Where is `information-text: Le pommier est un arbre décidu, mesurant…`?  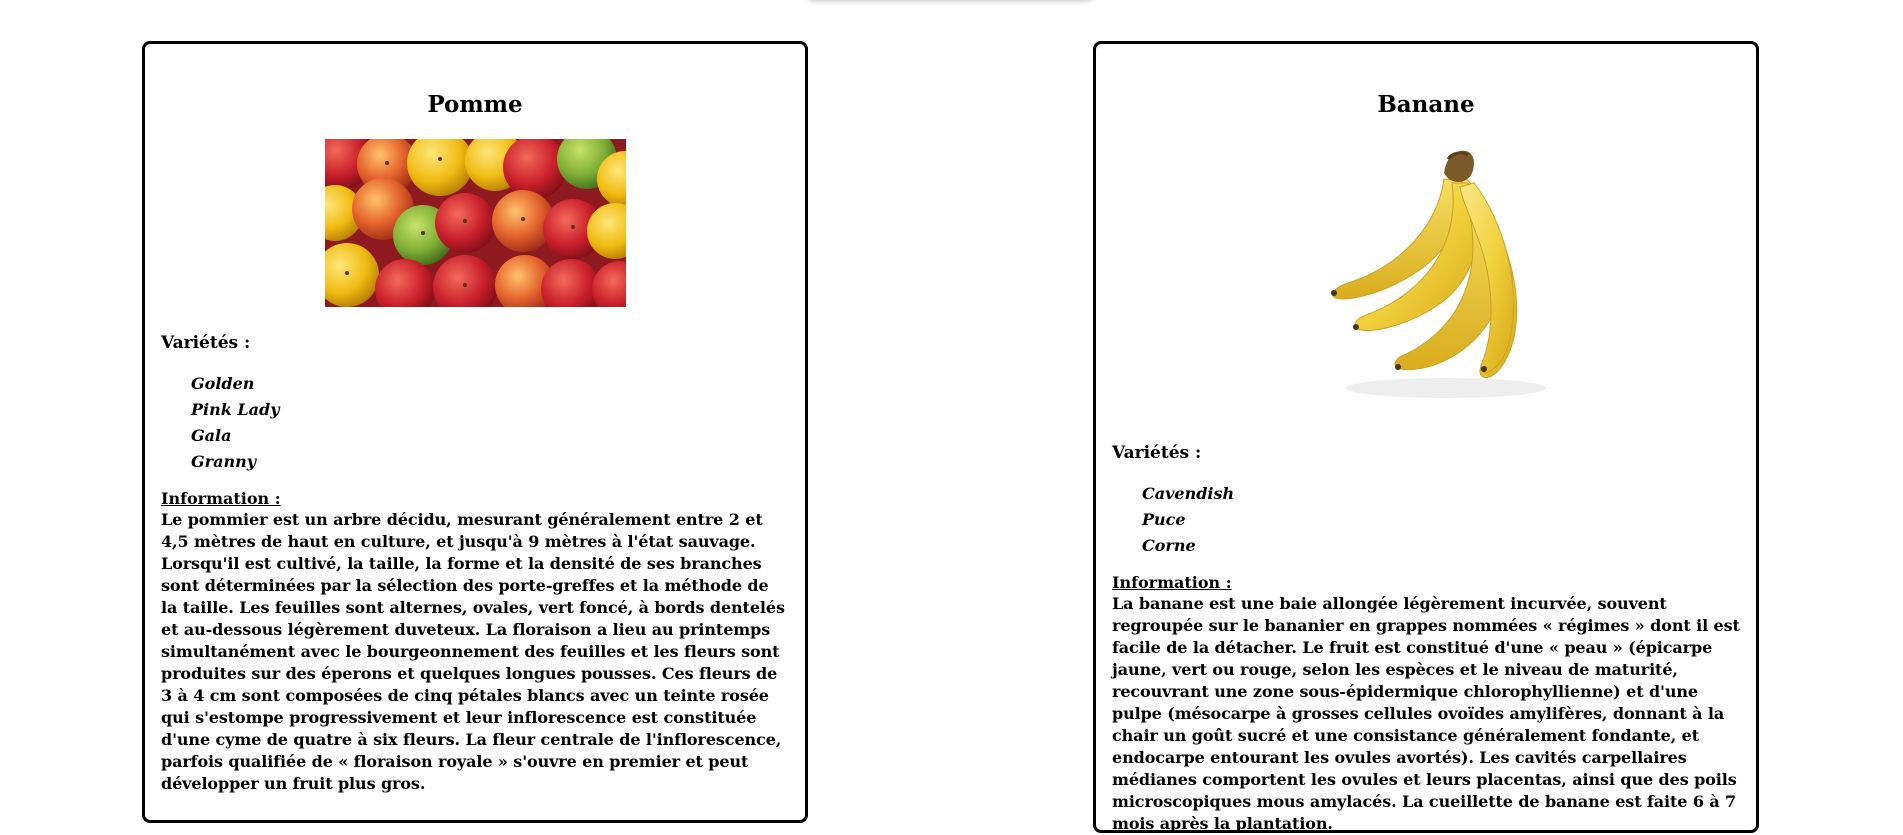
information-text: Le pommier est un arbre décidu, mesurant… is located at coordinates (473, 651).